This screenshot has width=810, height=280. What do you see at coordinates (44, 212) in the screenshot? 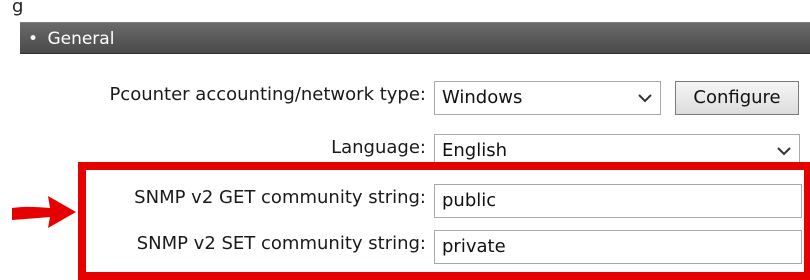
I see `arrow-right-icon` at bounding box center [44, 212].